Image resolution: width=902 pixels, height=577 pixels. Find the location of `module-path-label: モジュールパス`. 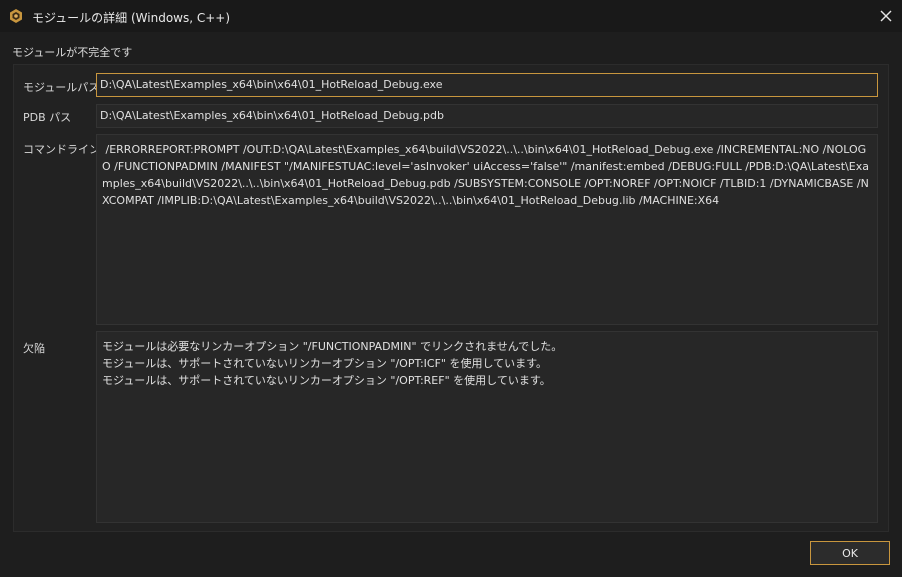

module-path-label: モジュールパス is located at coordinates (61, 87).